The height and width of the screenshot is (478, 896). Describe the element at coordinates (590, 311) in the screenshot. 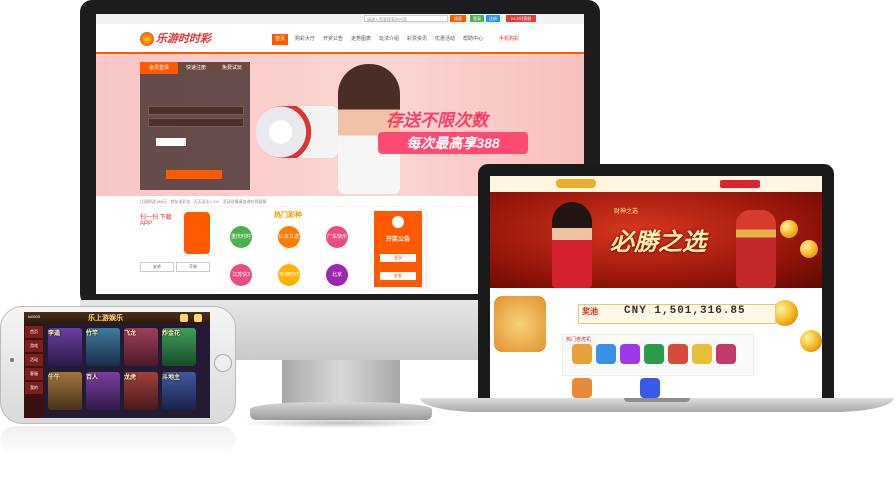

I see `jackpot-label: 奖池` at that location.